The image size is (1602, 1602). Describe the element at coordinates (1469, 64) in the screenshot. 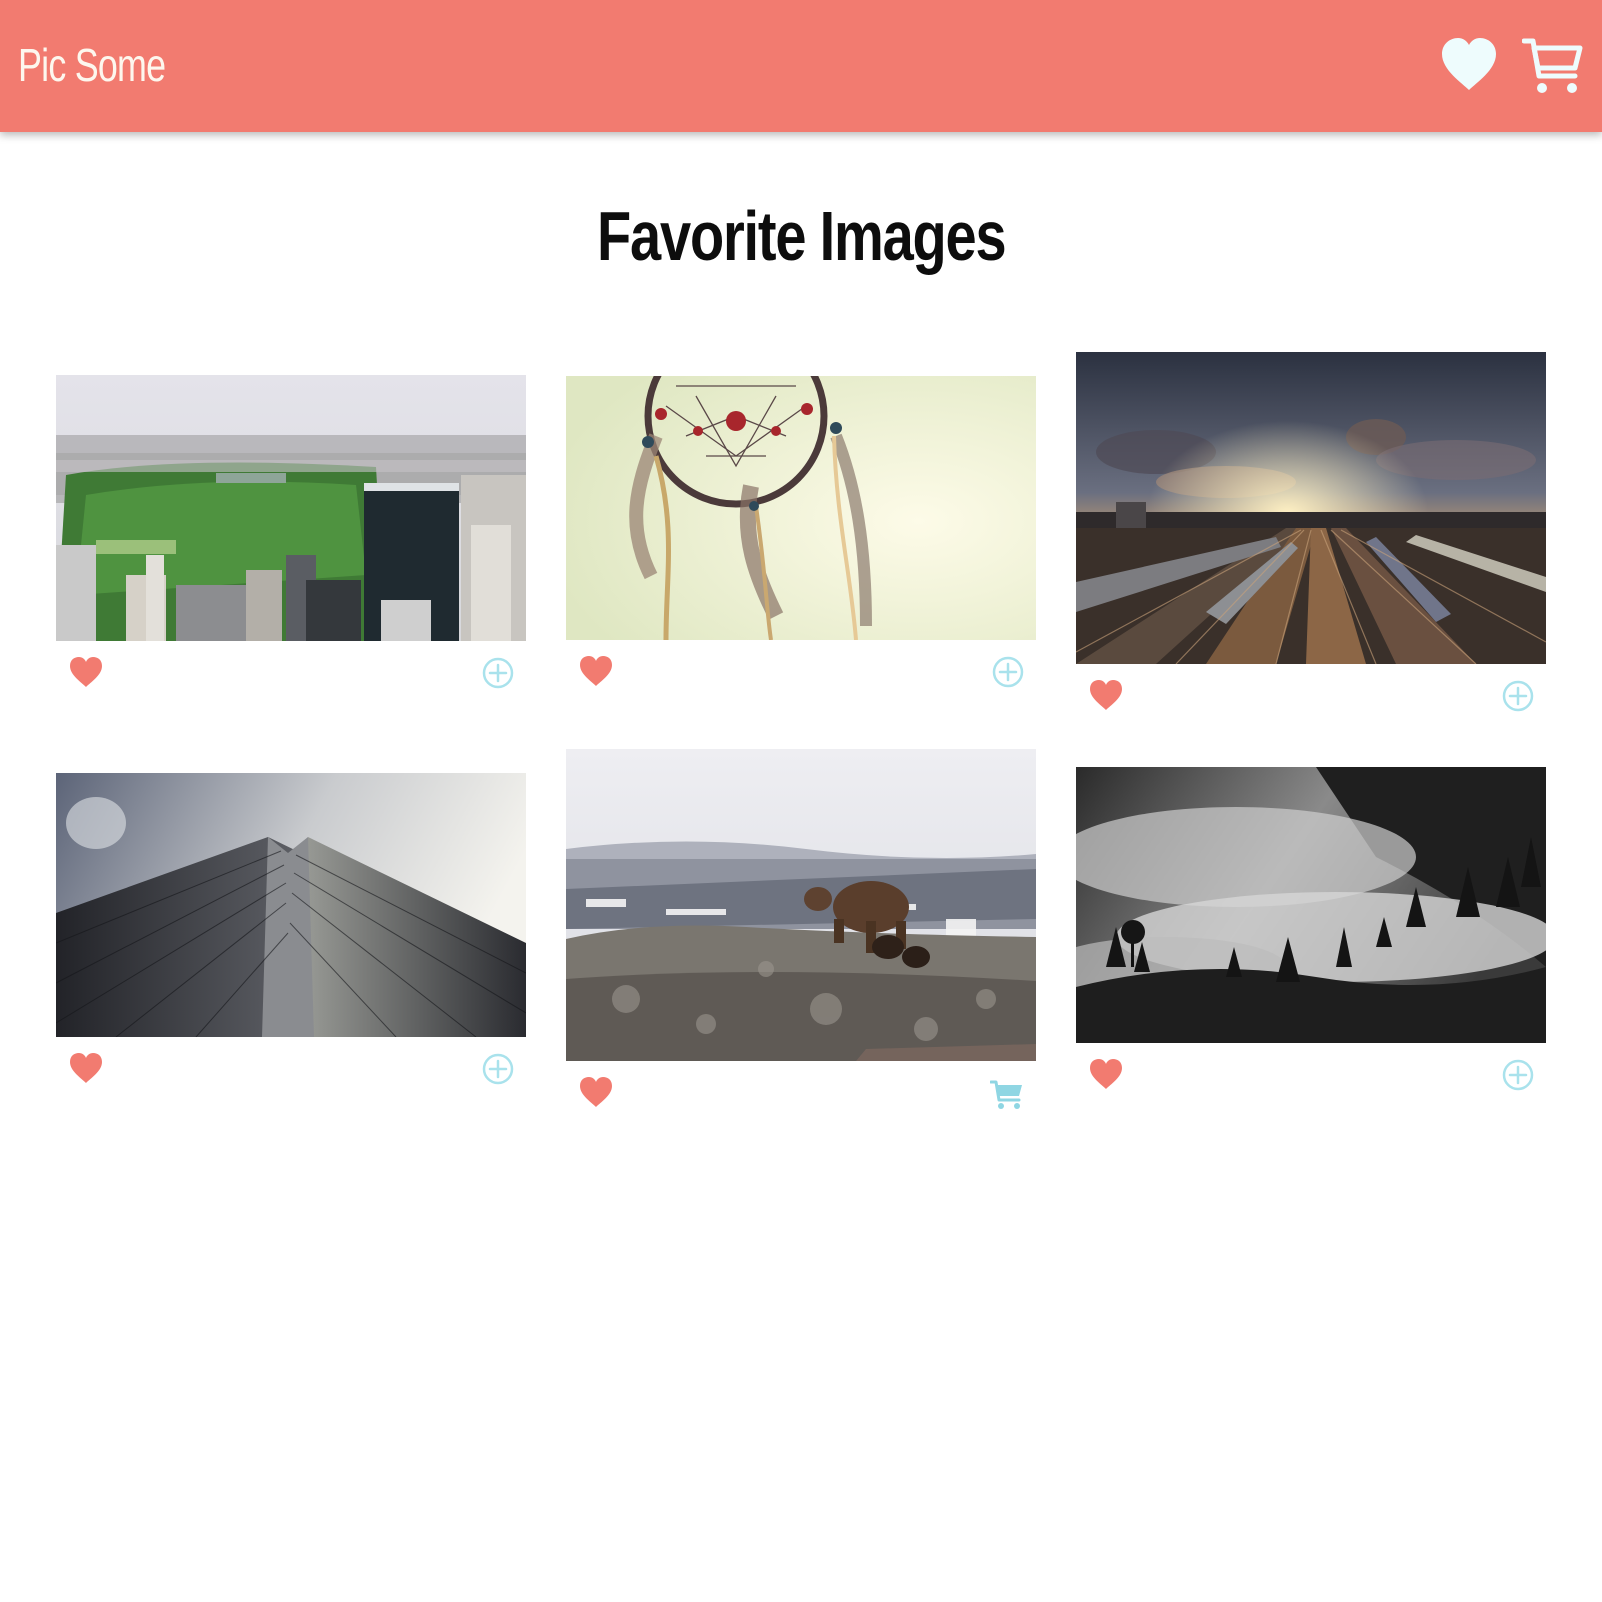

I see `favorites-heart-icon` at that location.